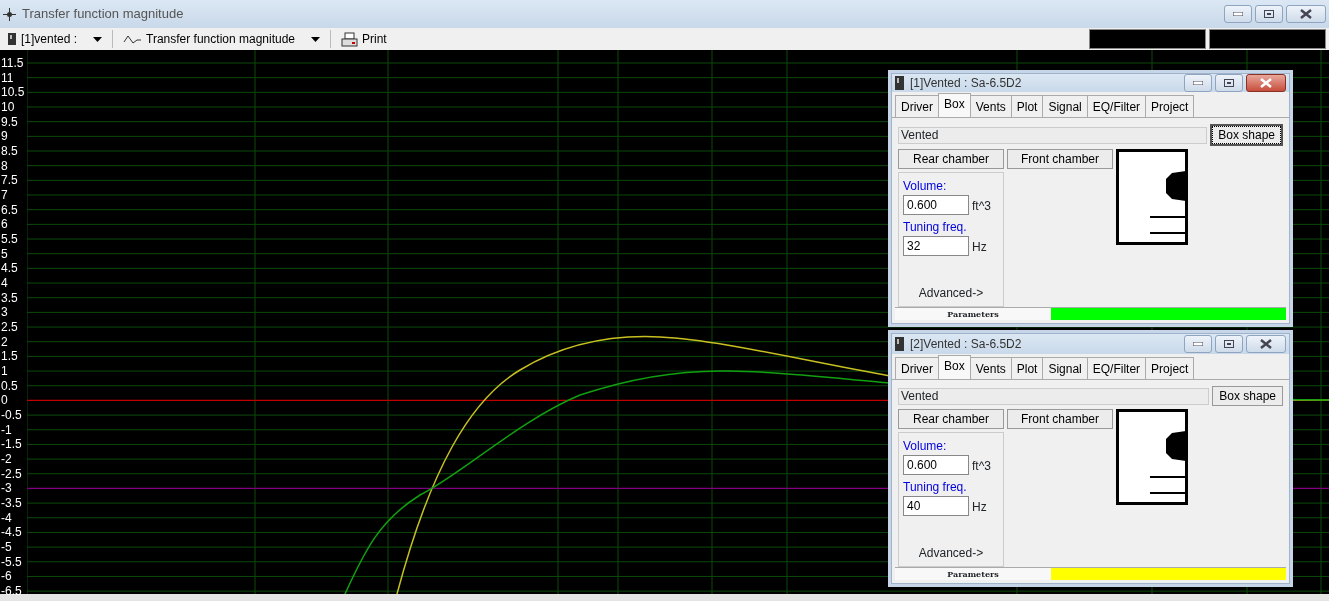 The width and height of the screenshot is (1329, 601). I want to click on axis-label: 7, so click(4, 195).